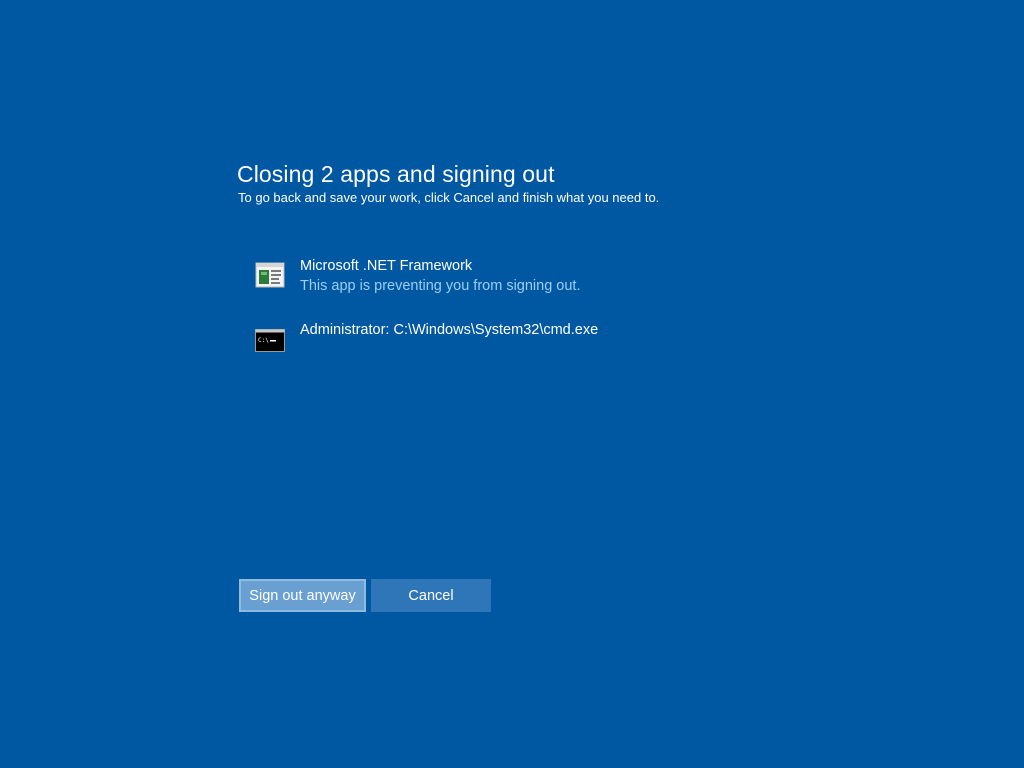 The width and height of the screenshot is (1024, 768). I want to click on dotnet-app-icon, so click(270, 275).